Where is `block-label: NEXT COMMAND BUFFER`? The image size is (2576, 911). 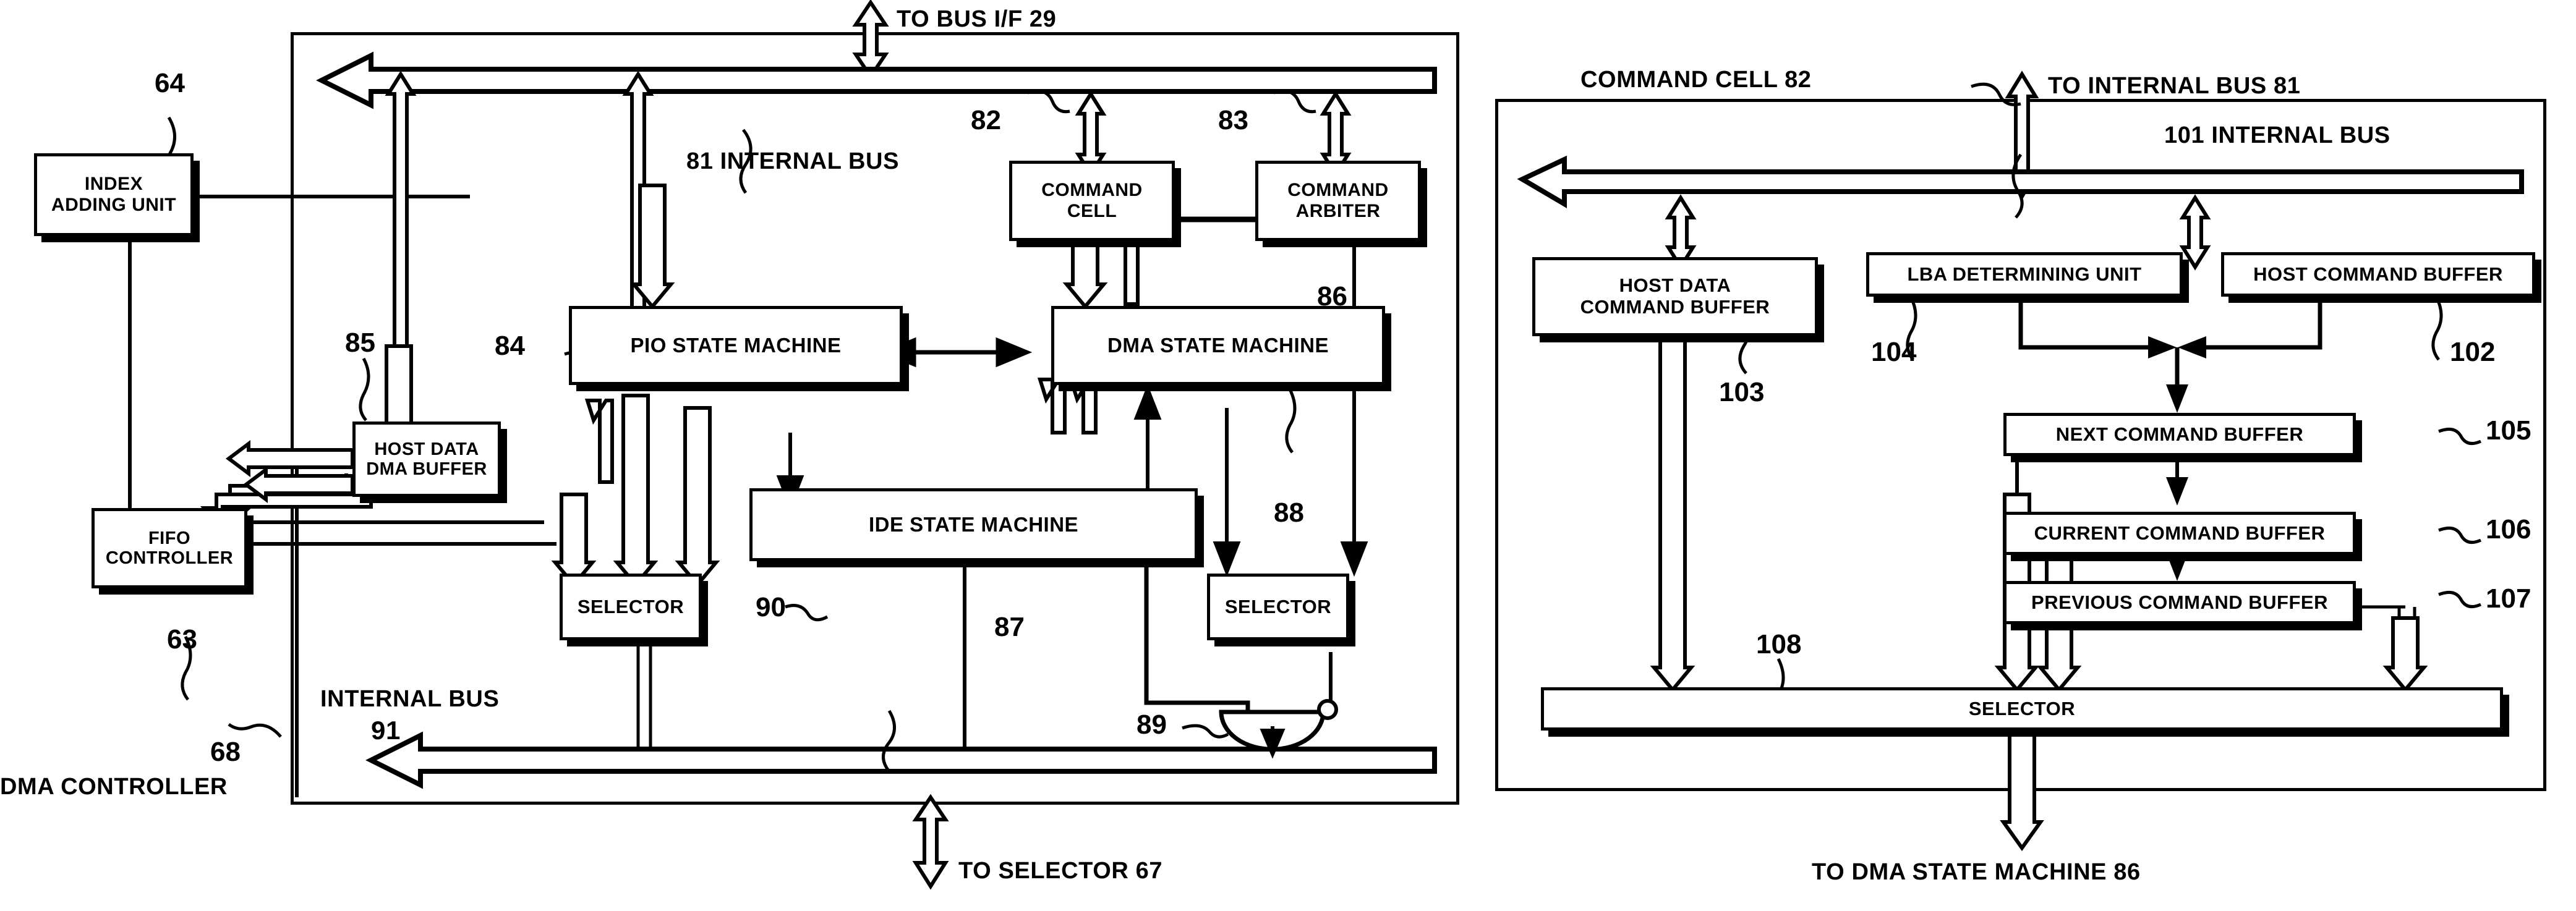 block-label: NEXT COMMAND BUFFER is located at coordinates (2179, 434).